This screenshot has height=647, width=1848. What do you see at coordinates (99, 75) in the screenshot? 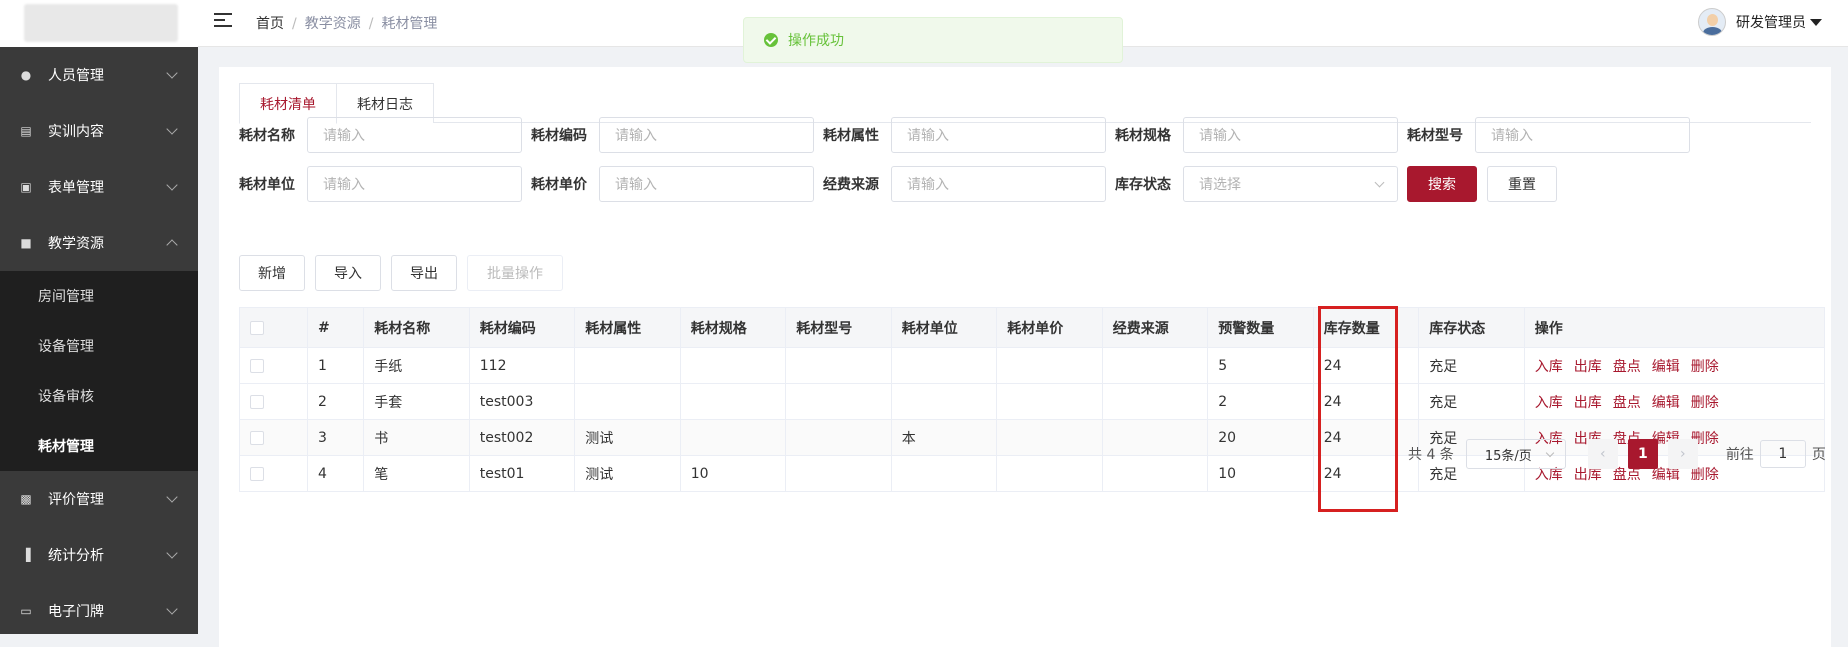
I see `sidebar-item: ● 人员管理` at bounding box center [99, 75].